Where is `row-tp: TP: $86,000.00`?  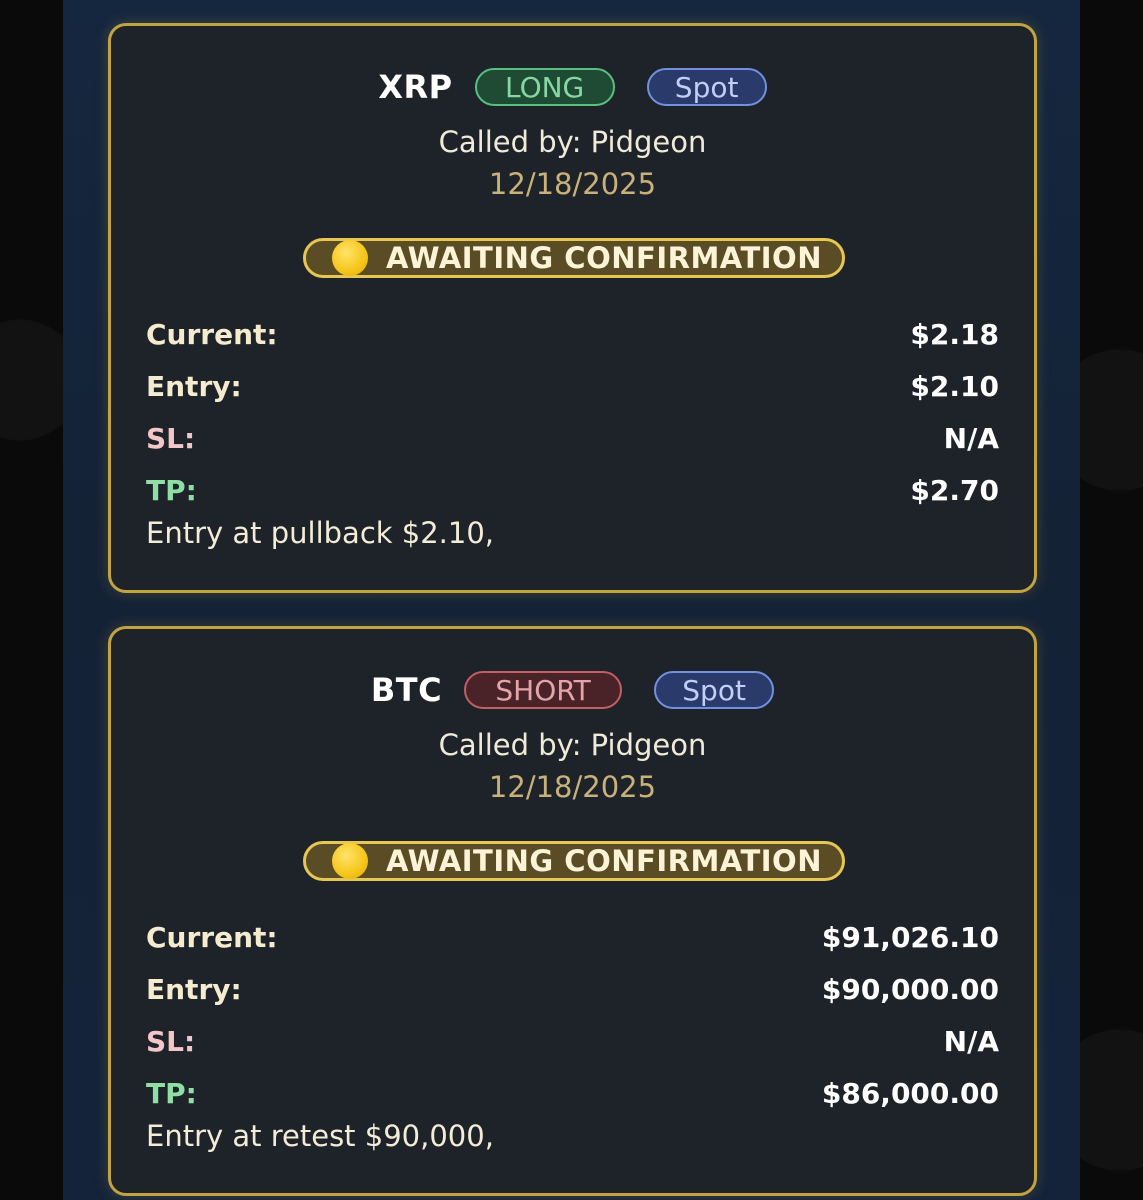
row-tp: TP: $86,000.00 is located at coordinates (572, 1093).